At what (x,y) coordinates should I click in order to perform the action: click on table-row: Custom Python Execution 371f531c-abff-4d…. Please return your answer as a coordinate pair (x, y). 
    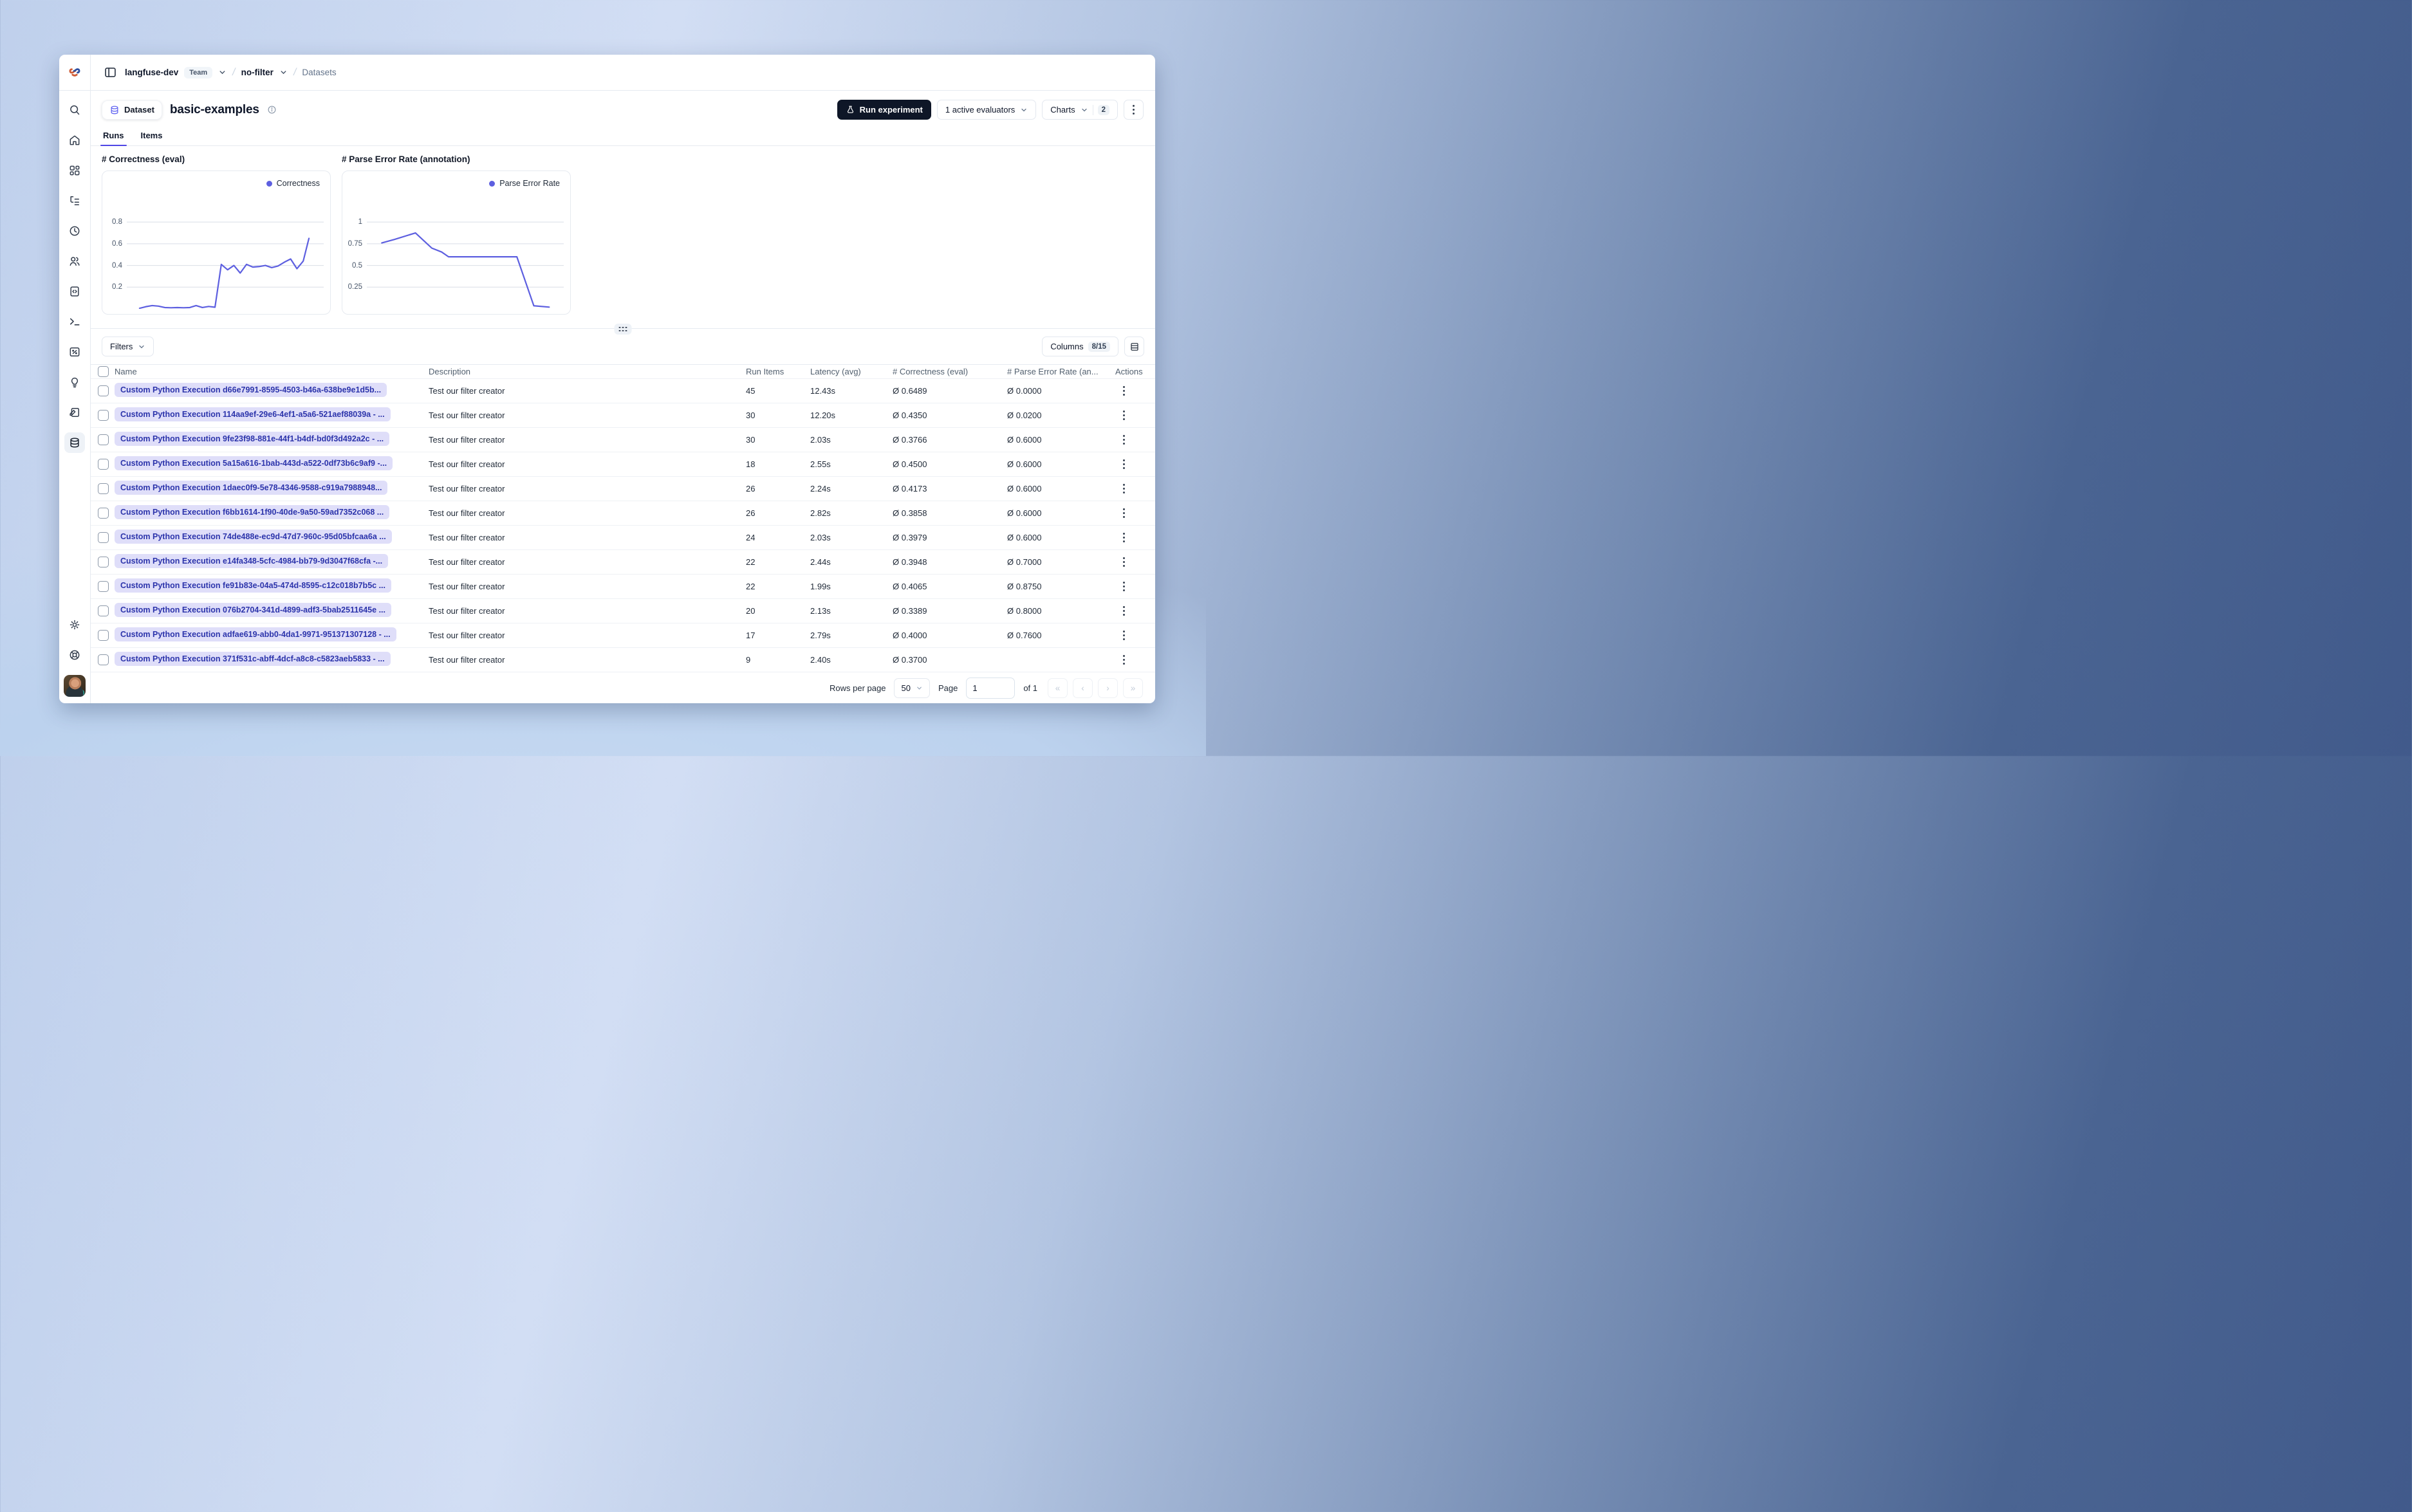
    Looking at the image, I should click on (623, 660).